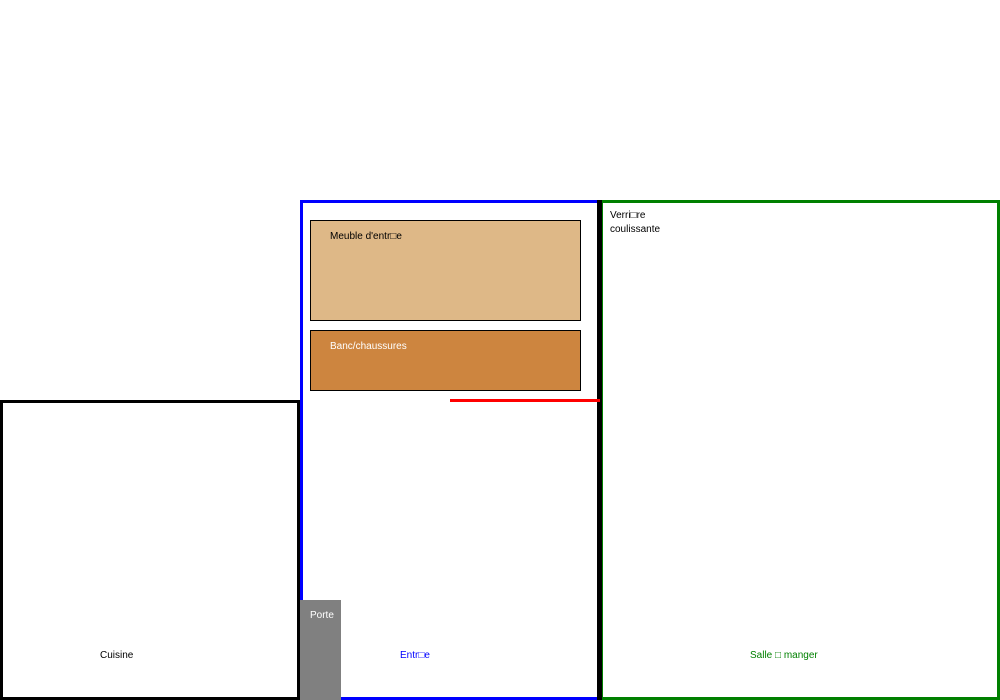 Image resolution: width=1000 pixels, height=700 pixels. Describe the element at coordinates (445, 270) in the screenshot. I see `entry-cabinet: Meuble d'entr□e` at that location.